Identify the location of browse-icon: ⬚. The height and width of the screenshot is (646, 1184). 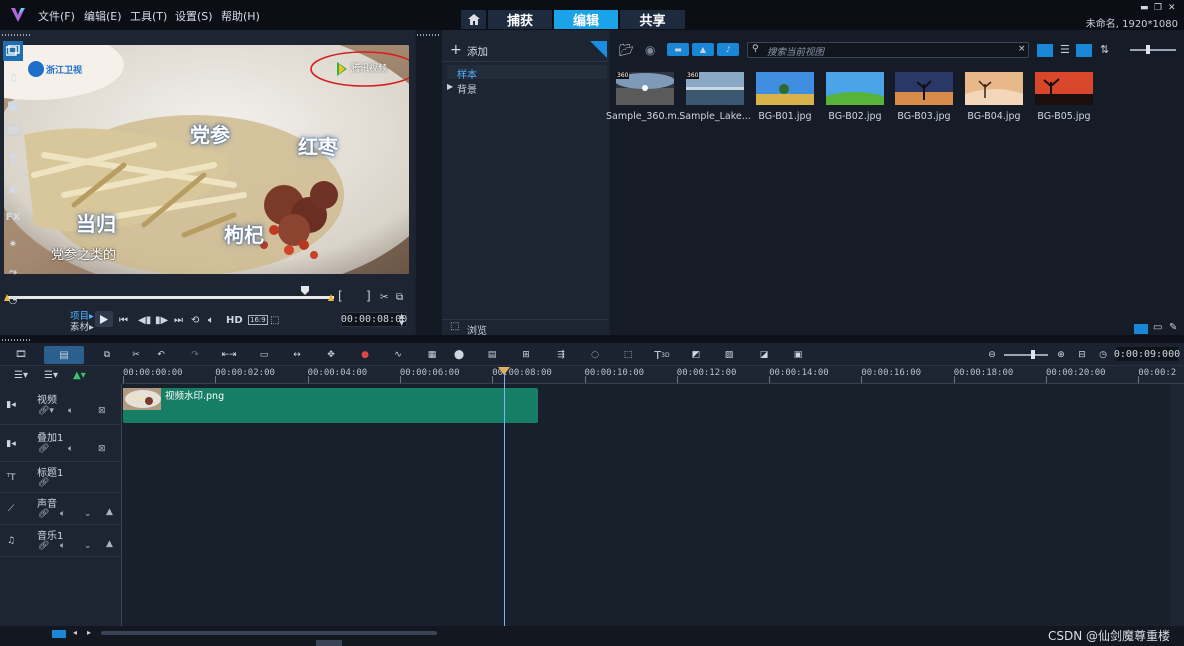
(454, 326).